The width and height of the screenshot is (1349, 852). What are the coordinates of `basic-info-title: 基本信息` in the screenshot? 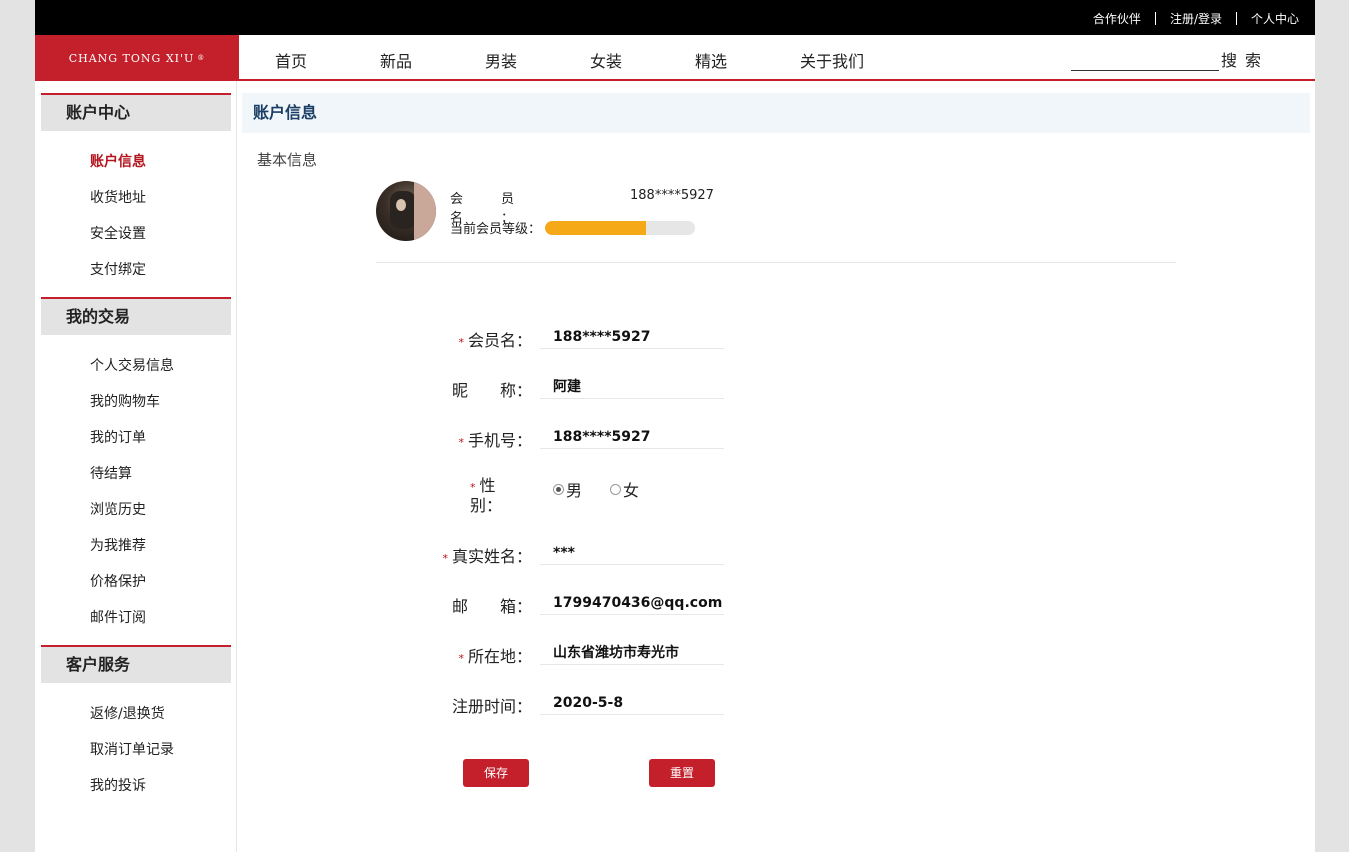 It's located at (287, 160).